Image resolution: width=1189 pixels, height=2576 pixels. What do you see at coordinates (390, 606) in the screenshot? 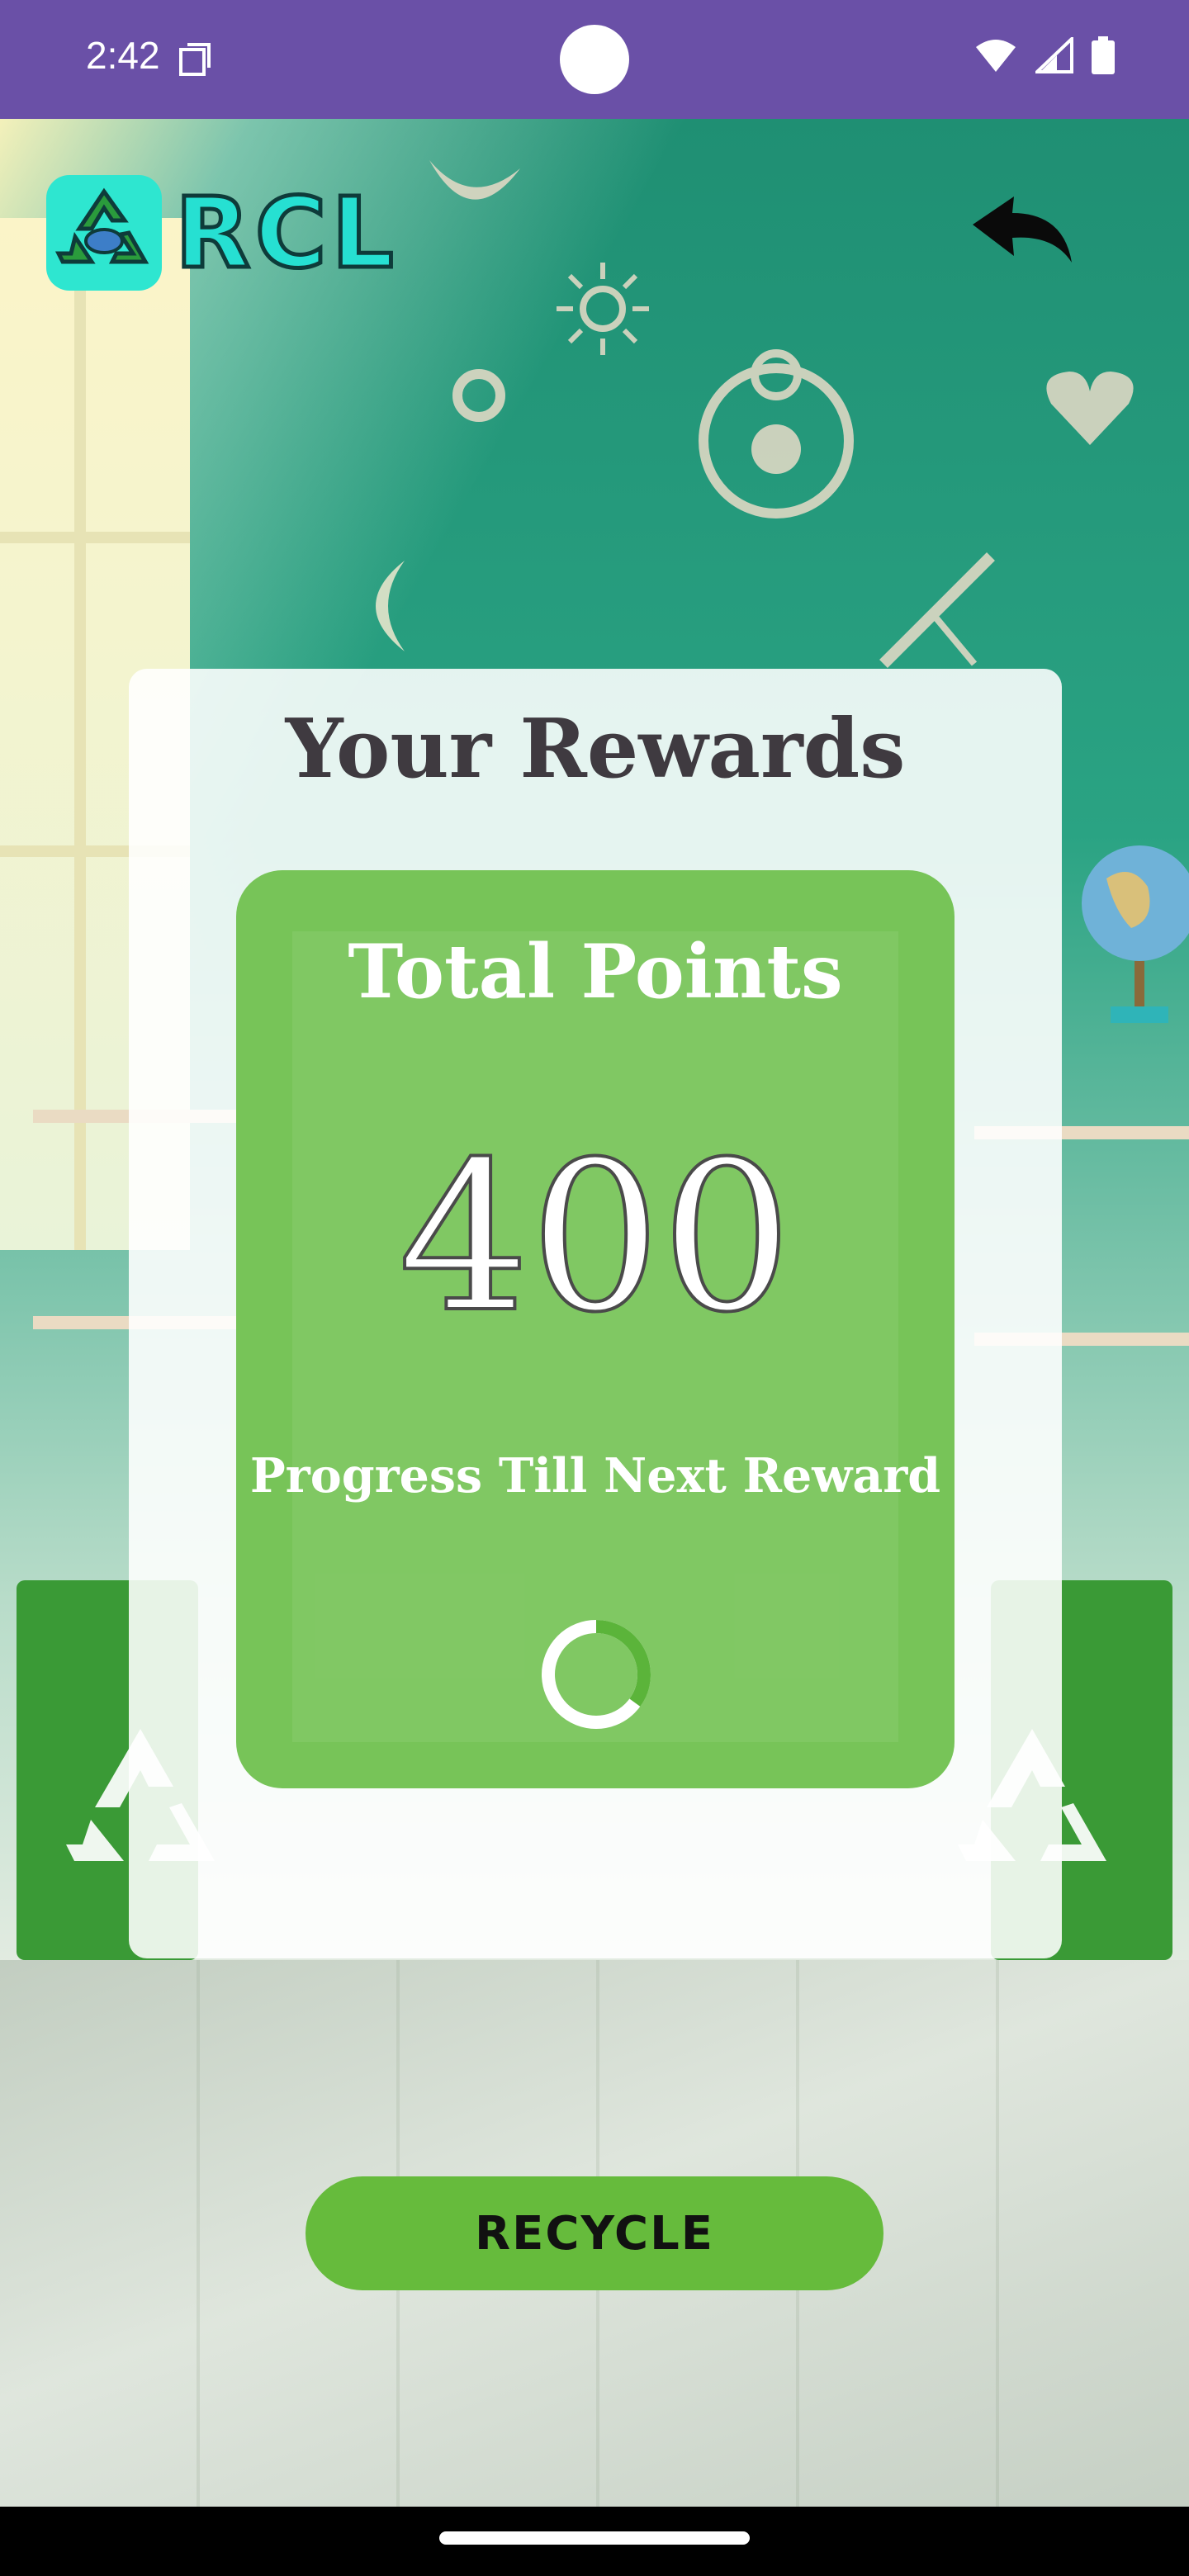
I see `crescent-doodle-icon` at bounding box center [390, 606].